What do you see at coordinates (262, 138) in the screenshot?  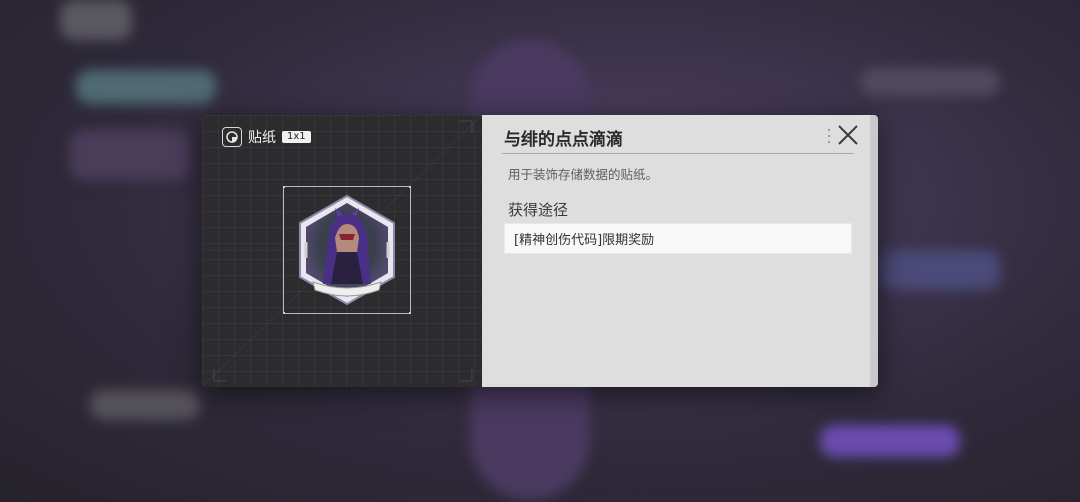 I see `item-type-label: 贴纸` at bounding box center [262, 138].